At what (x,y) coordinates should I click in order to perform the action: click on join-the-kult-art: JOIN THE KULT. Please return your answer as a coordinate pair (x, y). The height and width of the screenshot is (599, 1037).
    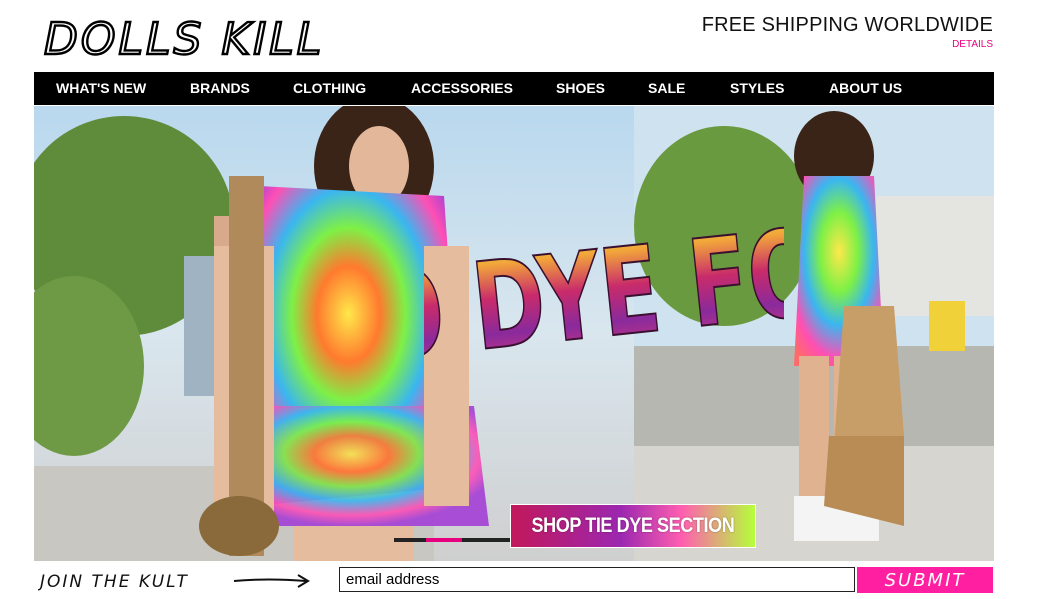
    Looking at the image, I should click on (173, 582).